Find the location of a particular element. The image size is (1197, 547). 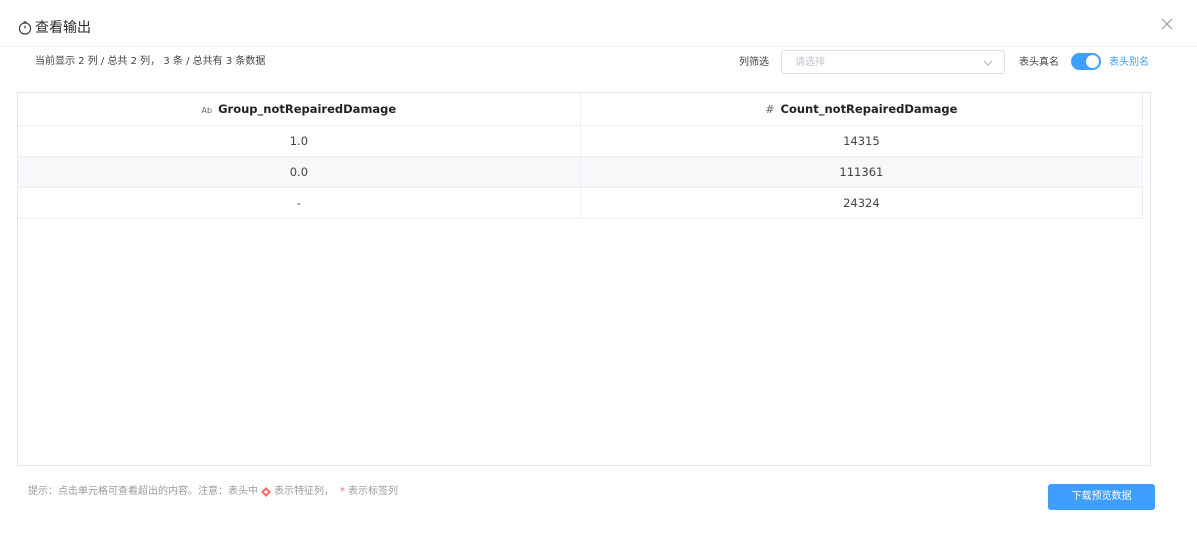

close-icon is located at coordinates (1167, 24).